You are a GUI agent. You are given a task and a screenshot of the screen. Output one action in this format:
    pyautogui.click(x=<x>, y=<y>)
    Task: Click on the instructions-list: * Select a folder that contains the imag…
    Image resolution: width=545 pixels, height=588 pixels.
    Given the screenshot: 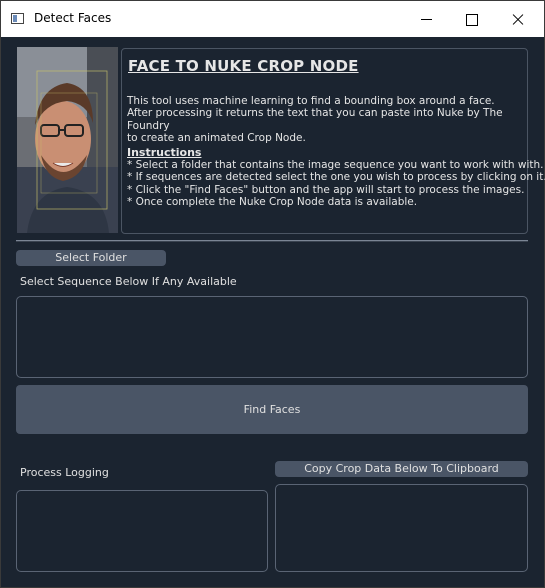 What is the action you would take?
    pyautogui.click(x=336, y=184)
    